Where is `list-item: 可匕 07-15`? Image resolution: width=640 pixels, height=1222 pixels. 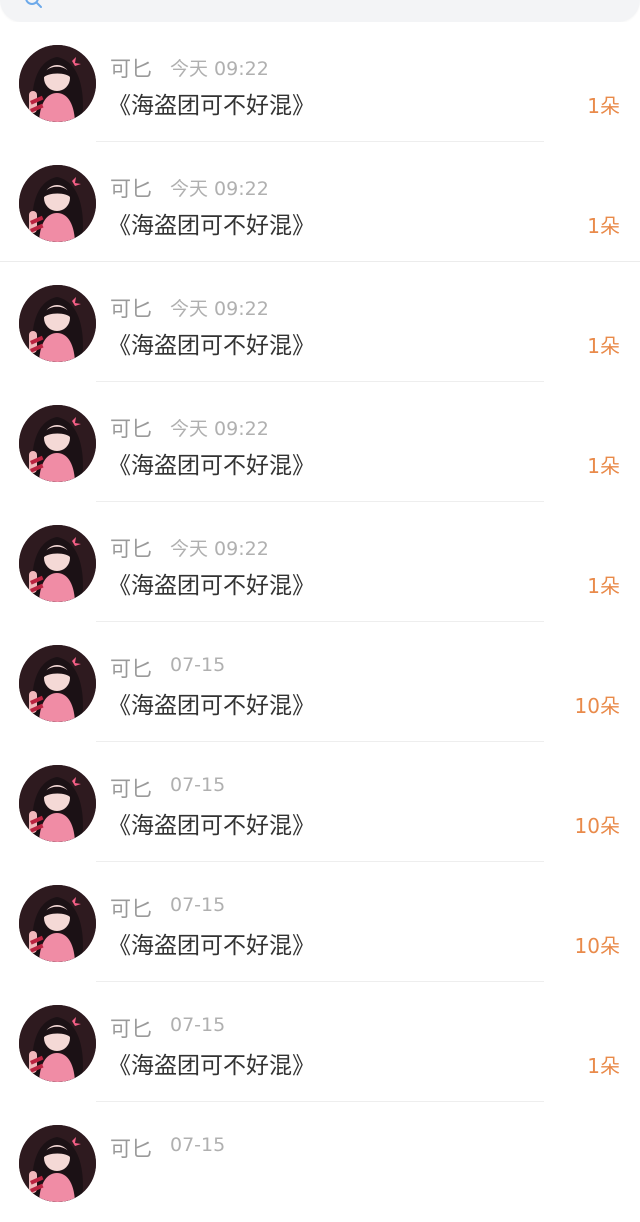 list-item: 可匕 07-15 is located at coordinates (320, 1162).